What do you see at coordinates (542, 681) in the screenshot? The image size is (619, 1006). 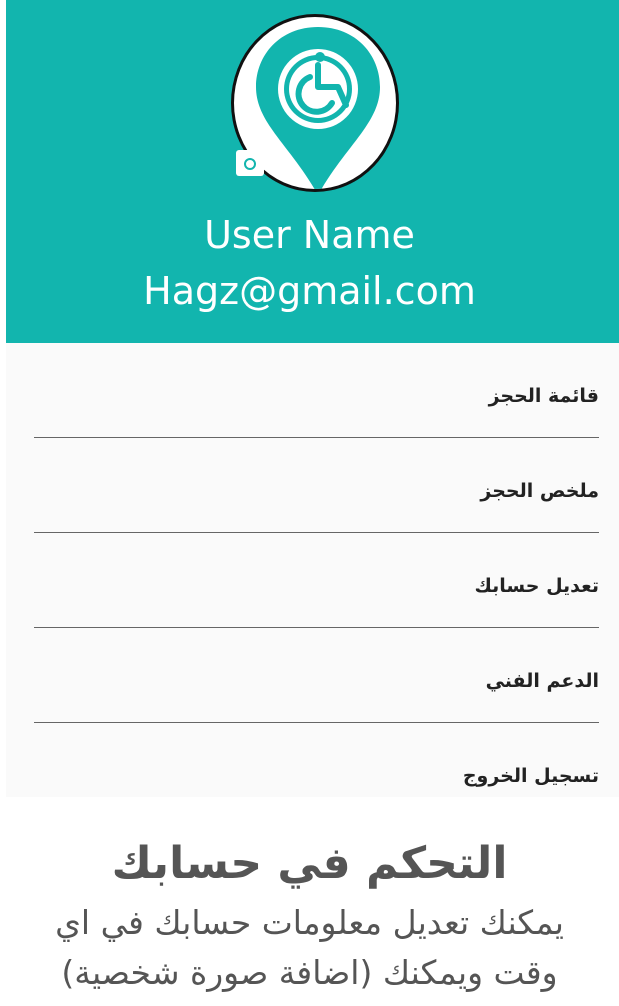 I see `menu-item-label: الدعم الفني` at bounding box center [542, 681].